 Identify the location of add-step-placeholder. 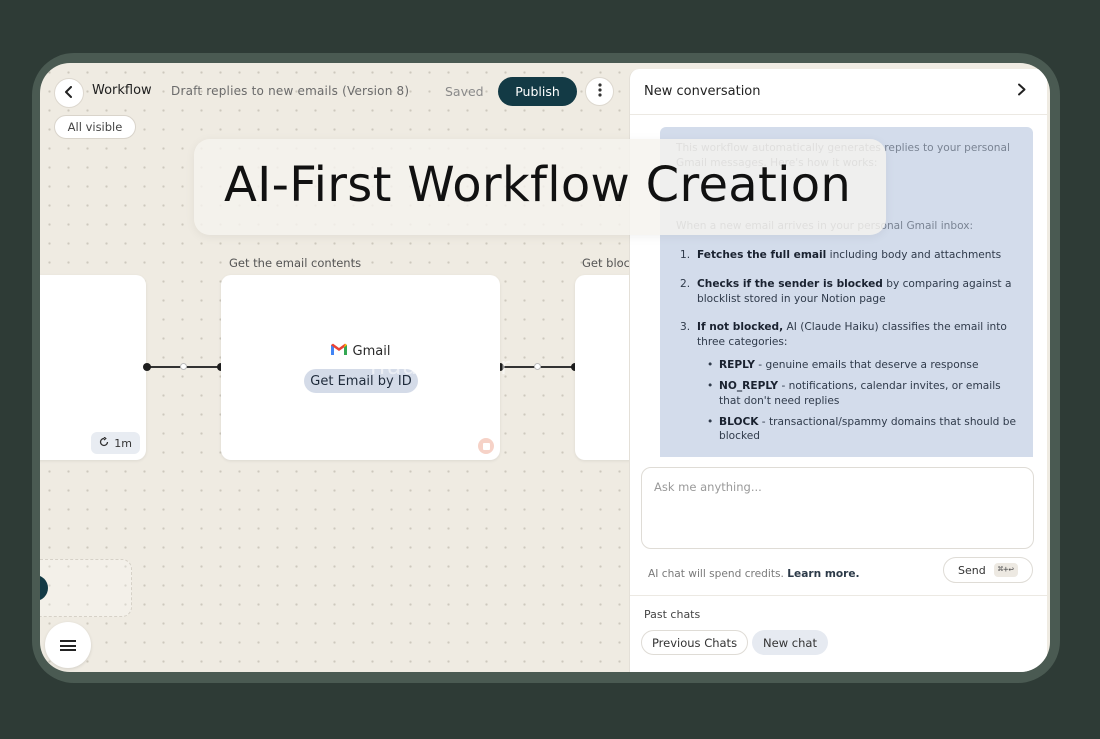
(86, 588).